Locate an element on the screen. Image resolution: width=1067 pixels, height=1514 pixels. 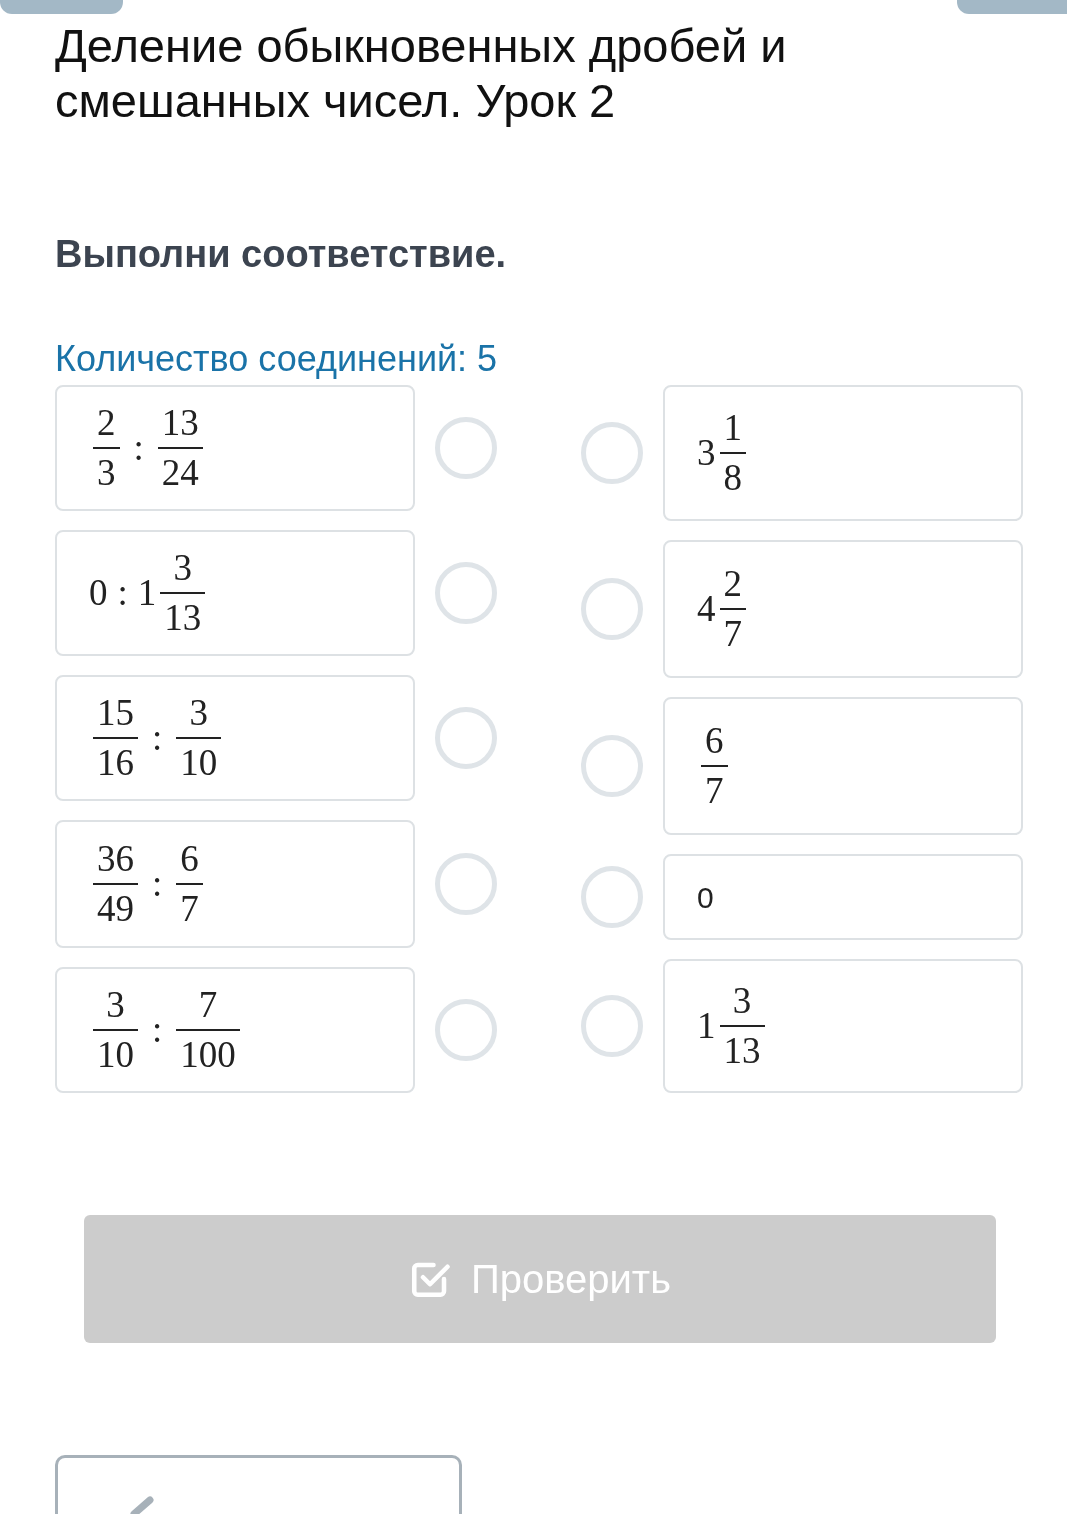
denominator: 8 is located at coordinates (732, 478).